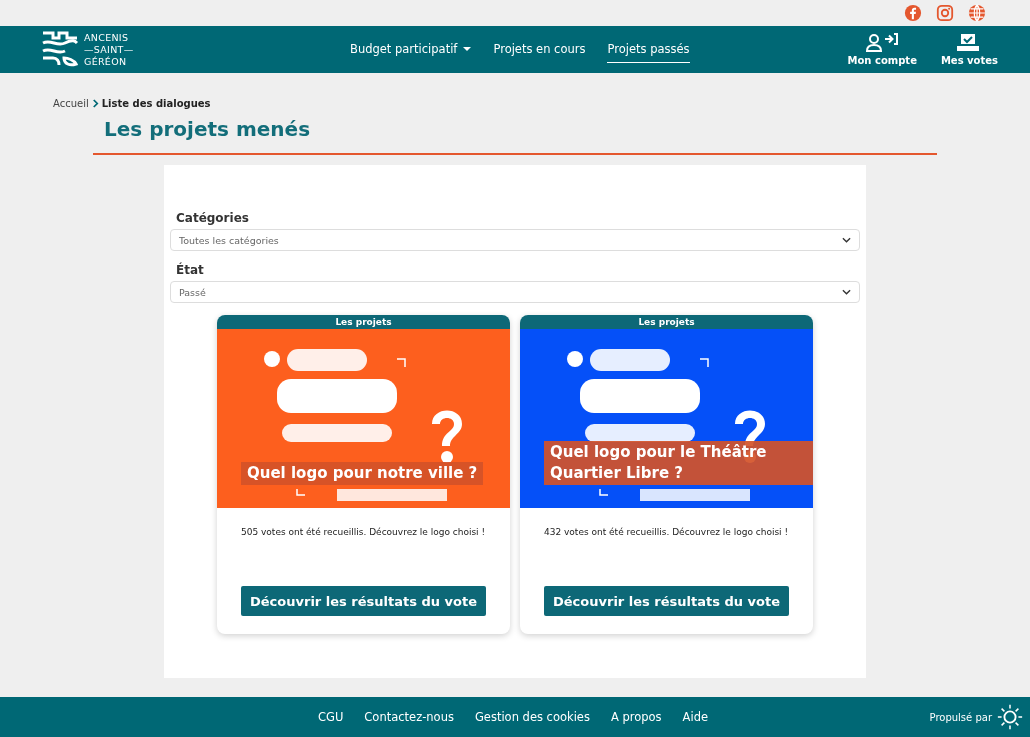 The height and width of the screenshot is (737, 1030). I want to click on chevron-icon, so click(95, 103).